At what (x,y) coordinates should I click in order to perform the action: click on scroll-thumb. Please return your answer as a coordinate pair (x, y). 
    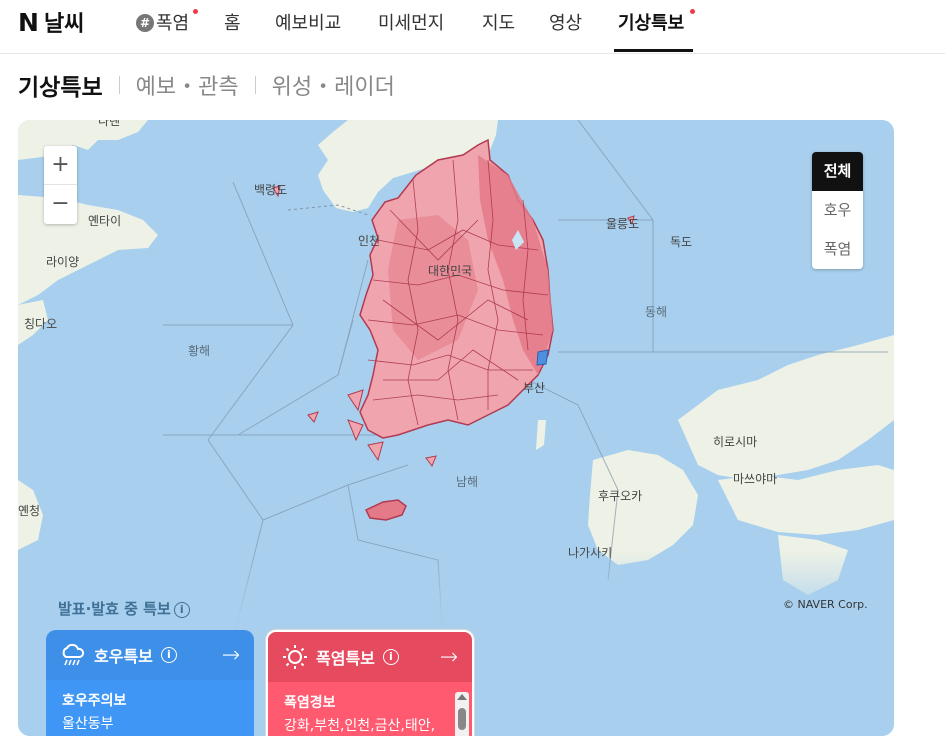
    Looking at the image, I should click on (462, 719).